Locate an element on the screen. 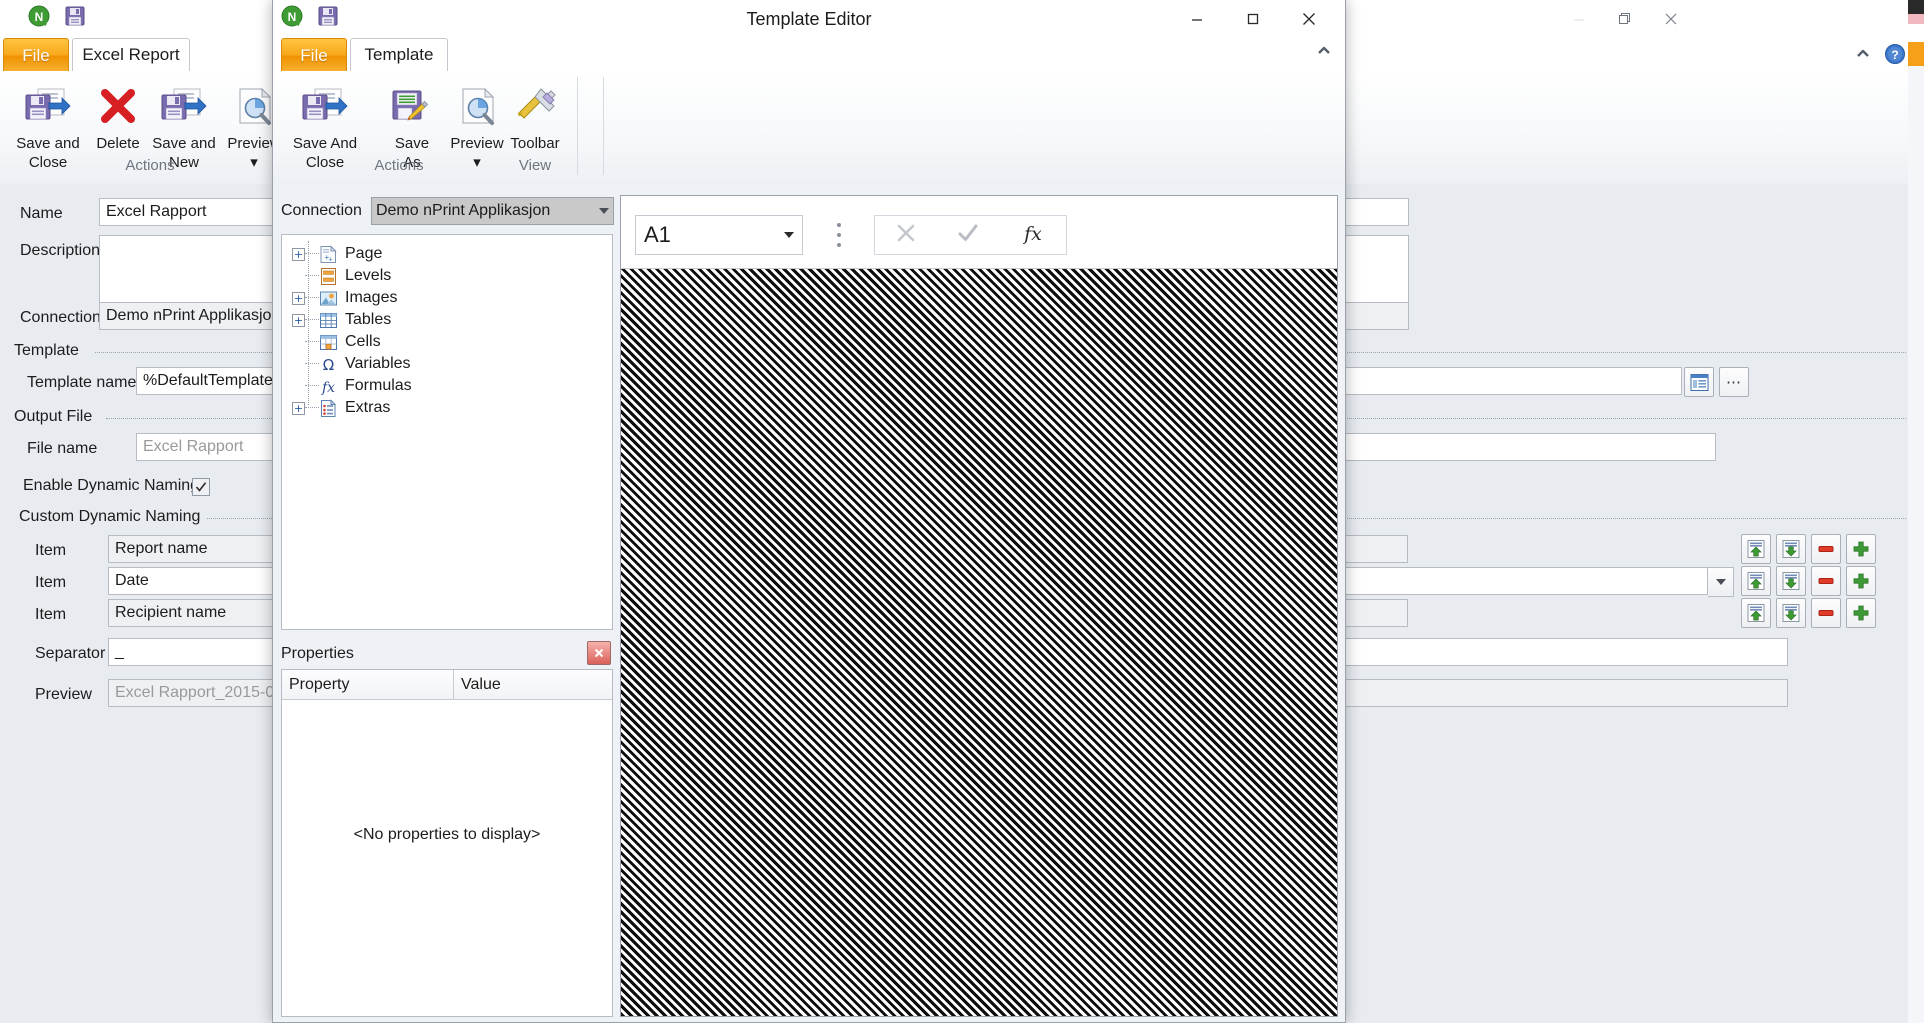 This screenshot has height=1023, width=1924. plus-icon is located at coordinates (1861, 549).